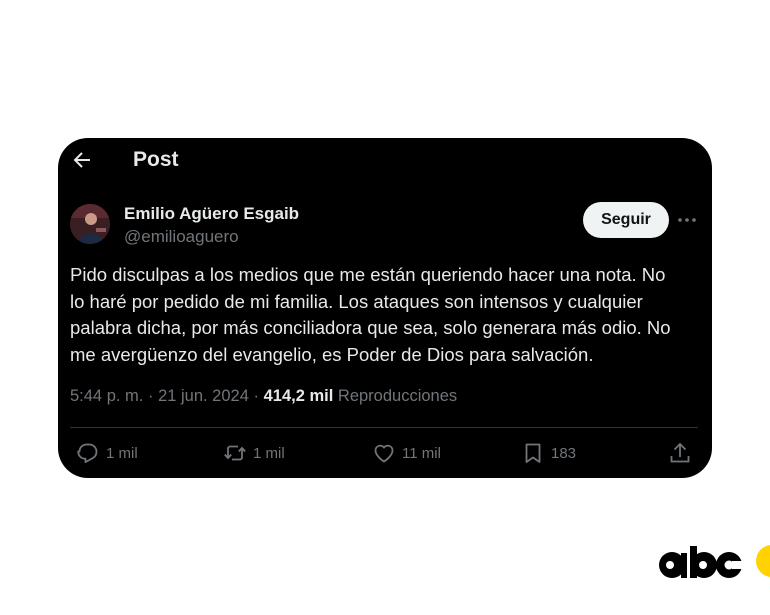 The height and width of the screenshot is (615, 770). I want to click on share-icon, so click(680, 453).